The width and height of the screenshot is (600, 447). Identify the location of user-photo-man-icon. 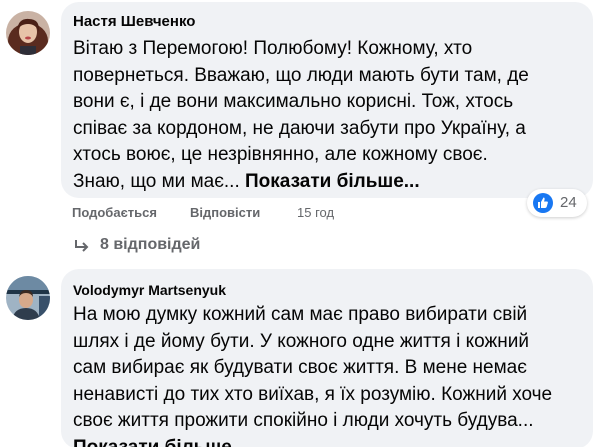
(28, 298).